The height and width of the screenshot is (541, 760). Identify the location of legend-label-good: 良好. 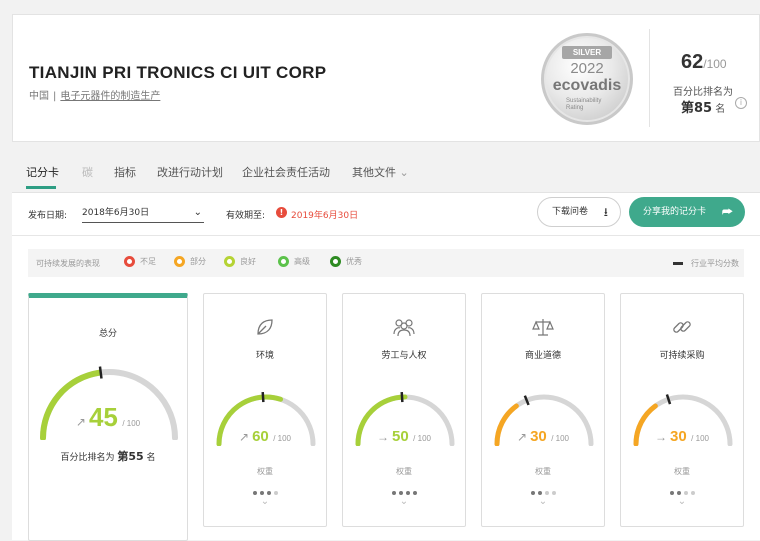
(248, 261).